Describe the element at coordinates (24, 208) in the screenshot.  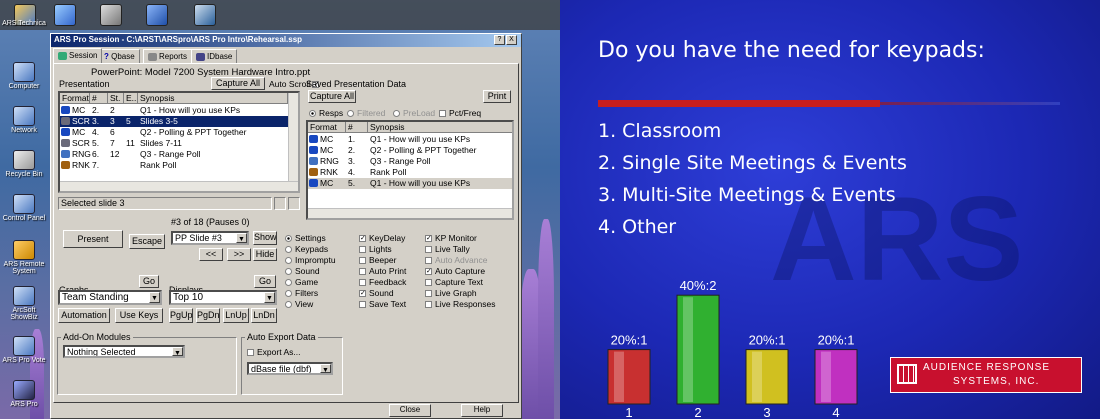
I see `control-panel-icon: Control Panel` at that location.